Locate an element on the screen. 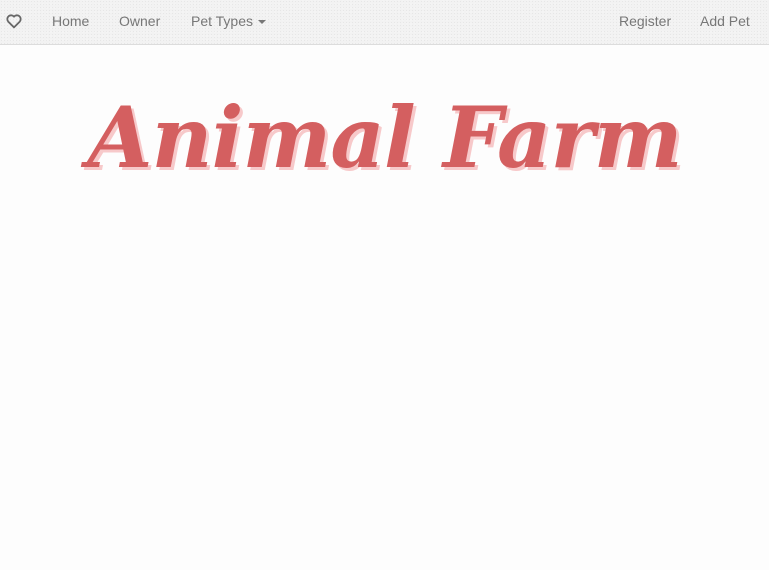 This screenshot has height=570, width=769. page-title: Animal Farm is located at coordinates (384, 137).